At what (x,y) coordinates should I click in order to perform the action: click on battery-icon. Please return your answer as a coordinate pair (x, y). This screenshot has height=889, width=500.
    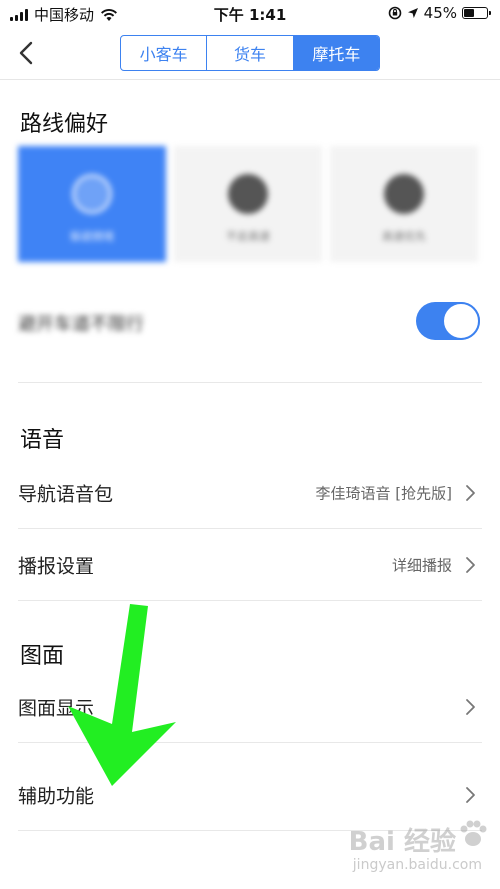
    Looking at the image, I should click on (476, 13).